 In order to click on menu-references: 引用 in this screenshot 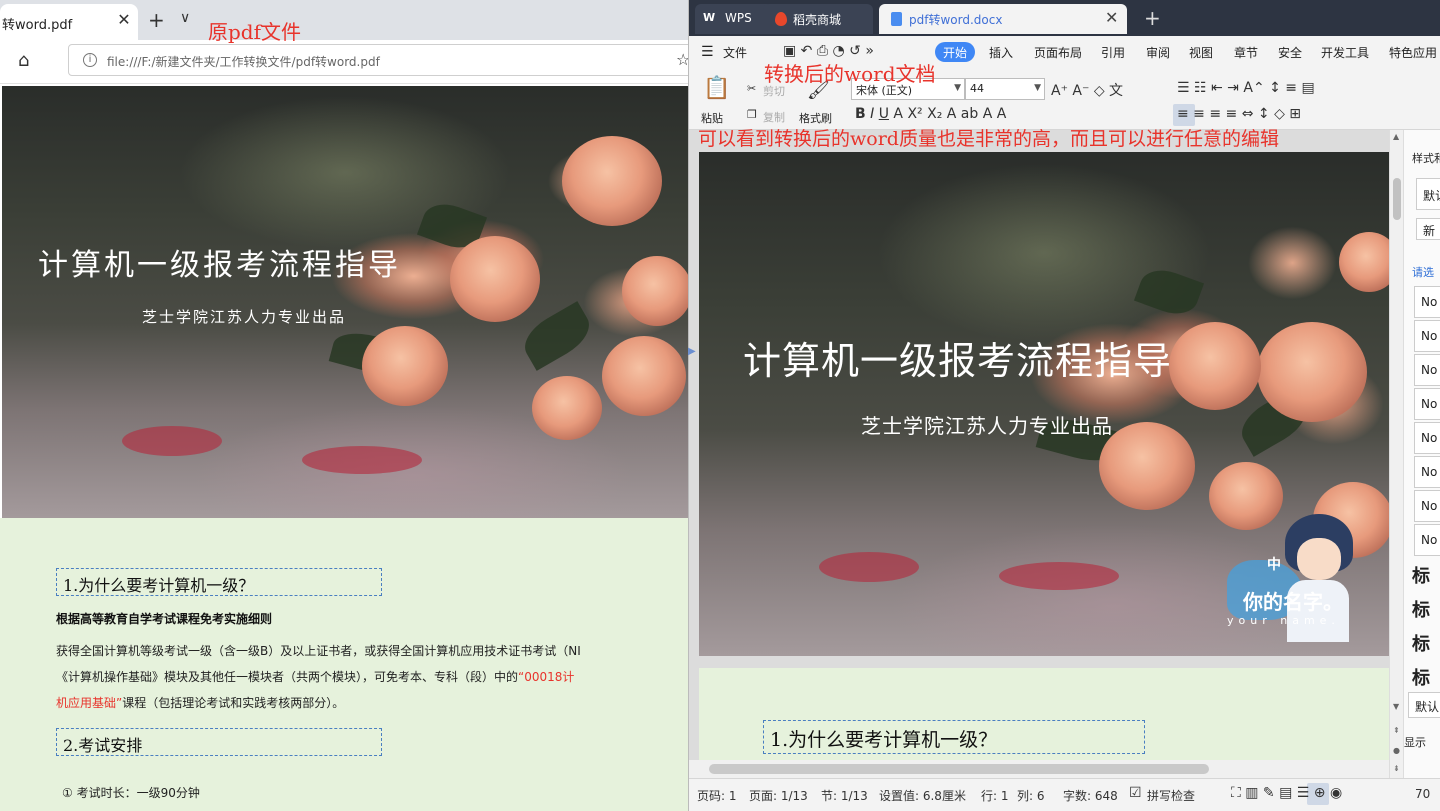, I will do `click(1113, 52)`.